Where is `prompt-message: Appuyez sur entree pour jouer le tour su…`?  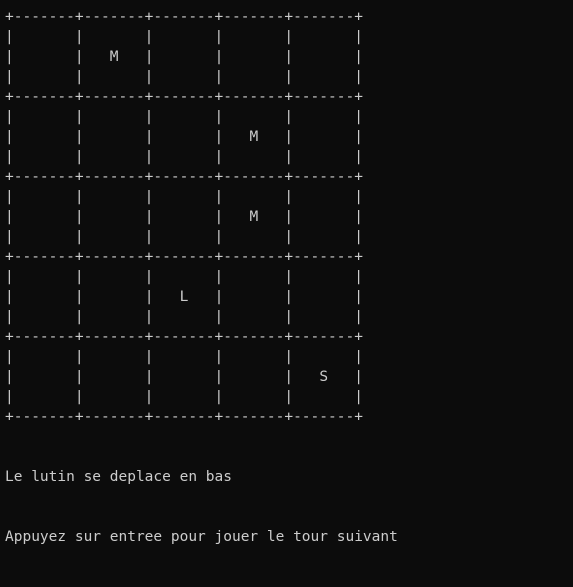
prompt-message: Appuyez sur entree pour jouer le tour su… is located at coordinates (201, 537).